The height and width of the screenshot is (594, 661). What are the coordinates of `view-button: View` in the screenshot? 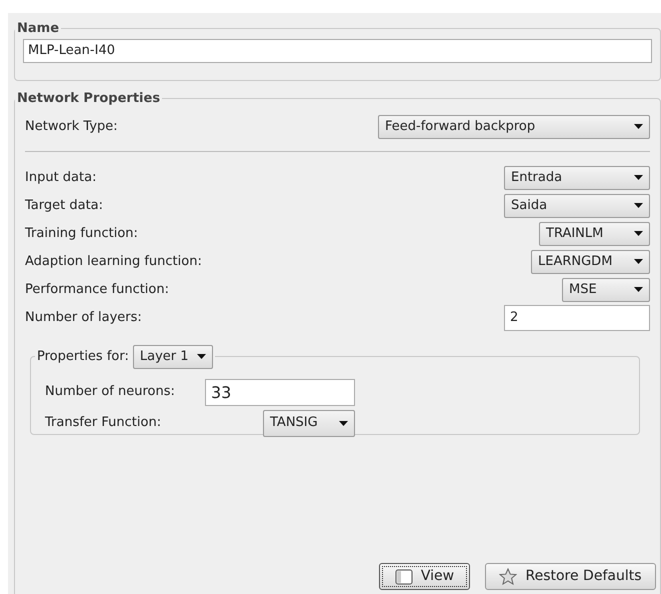 It's located at (424, 576).